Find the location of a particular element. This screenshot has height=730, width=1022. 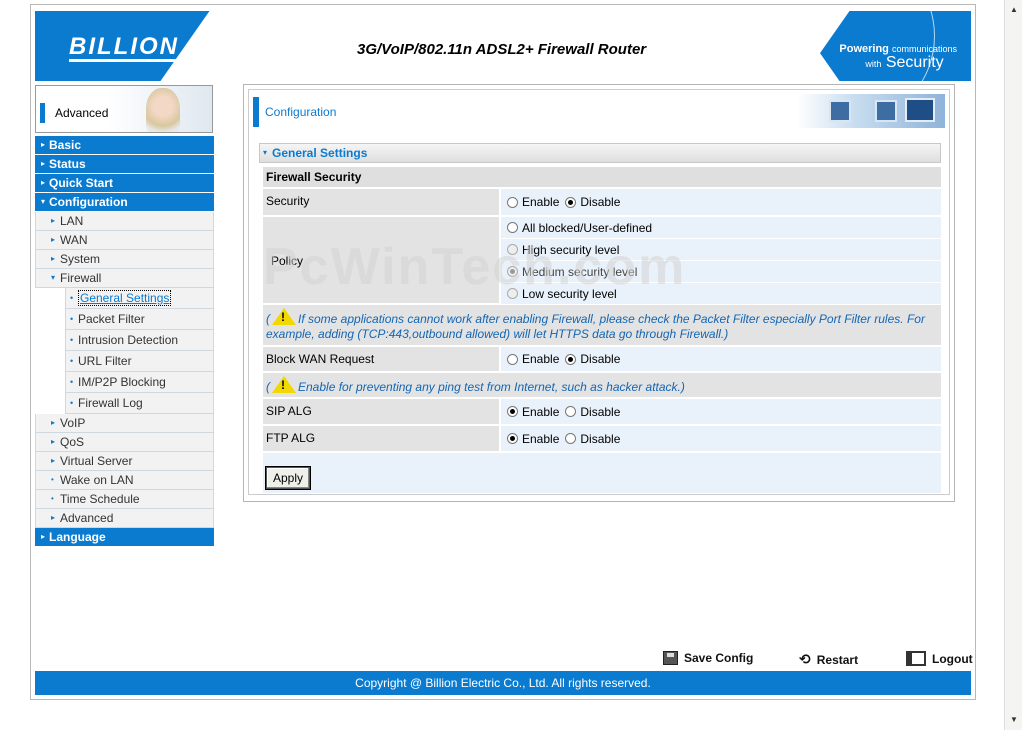

sidebar-item-virtual-server: ▸ Virtual Server is located at coordinates (124, 461).